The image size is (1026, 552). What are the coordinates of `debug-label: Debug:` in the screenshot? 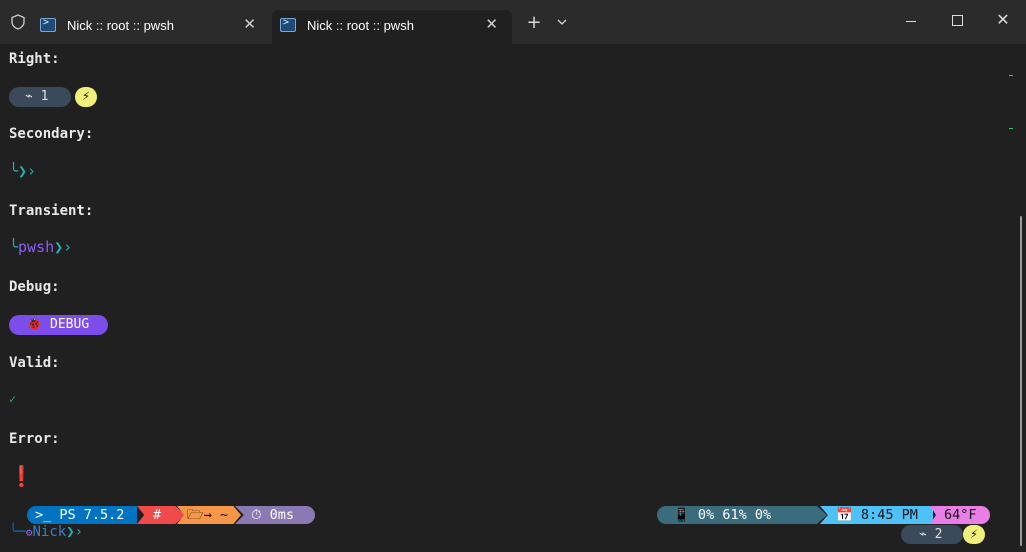 It's located at (34, 287).